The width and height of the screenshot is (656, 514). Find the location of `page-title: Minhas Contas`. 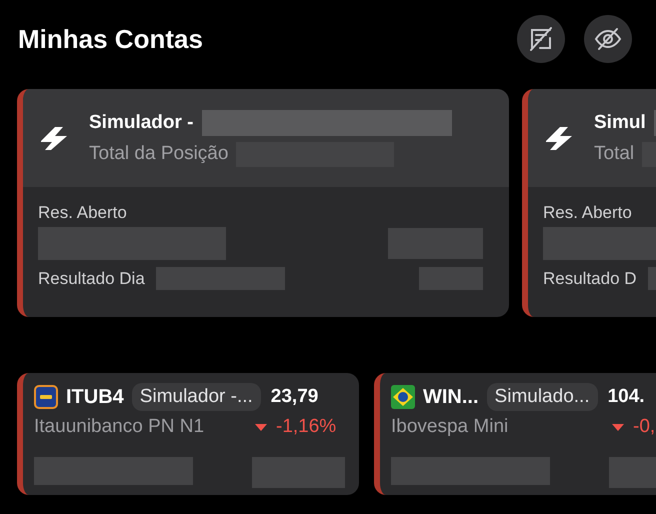

page-title: Minhas Contas is located at coordinates (110, 39).